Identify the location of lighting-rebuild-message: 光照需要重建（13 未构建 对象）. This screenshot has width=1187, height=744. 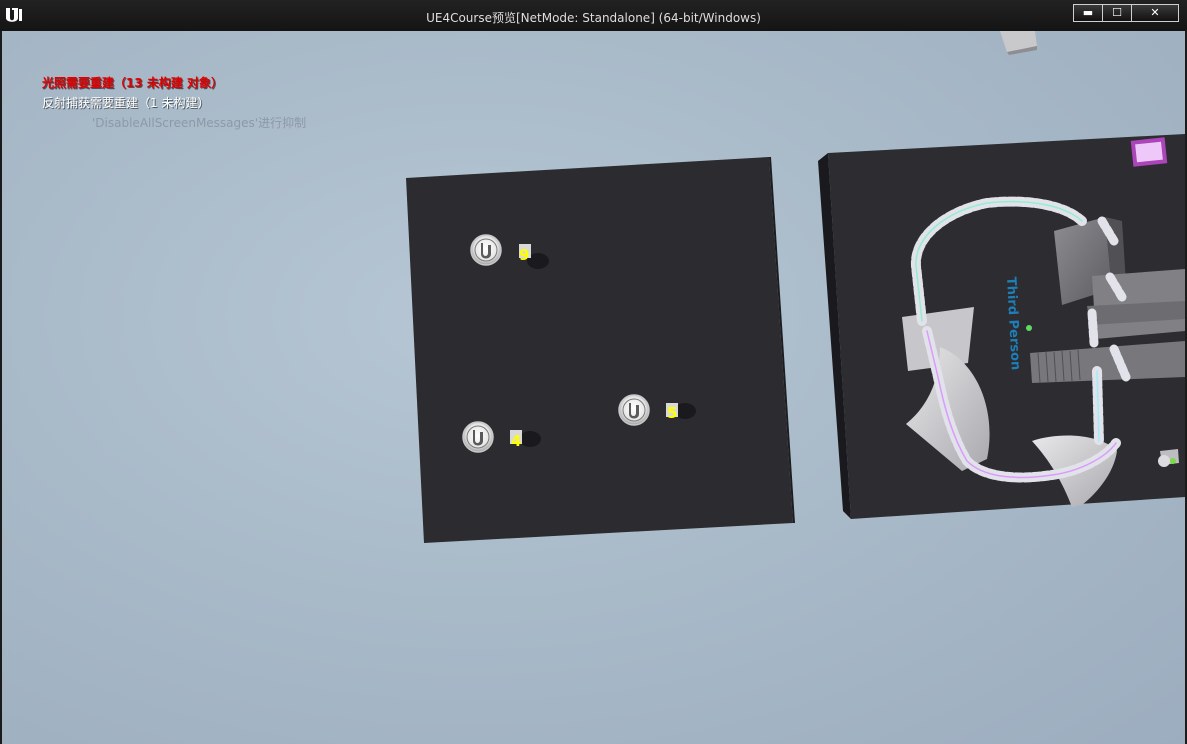
(133, 83).